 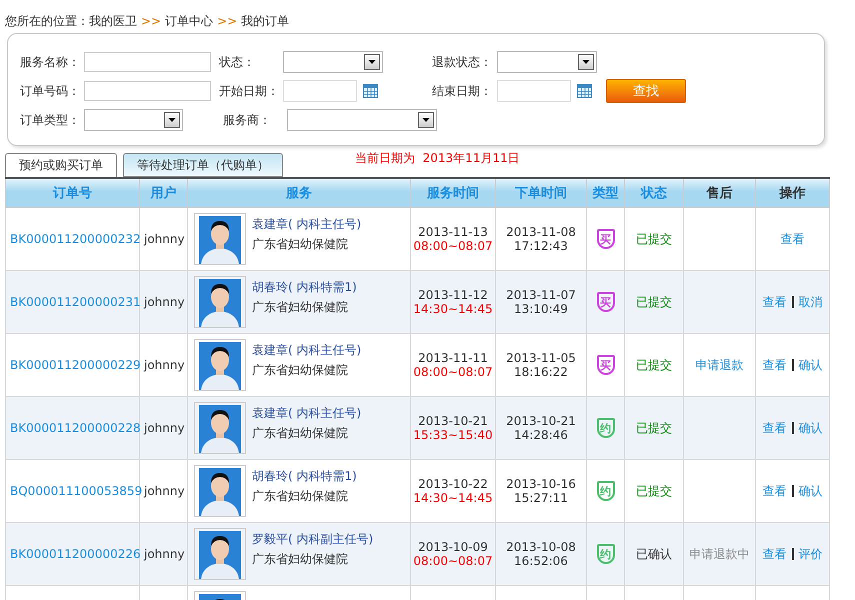 I want to click on current-date: 当前日期为 2013年11月11日, so click(x=437, y=158).